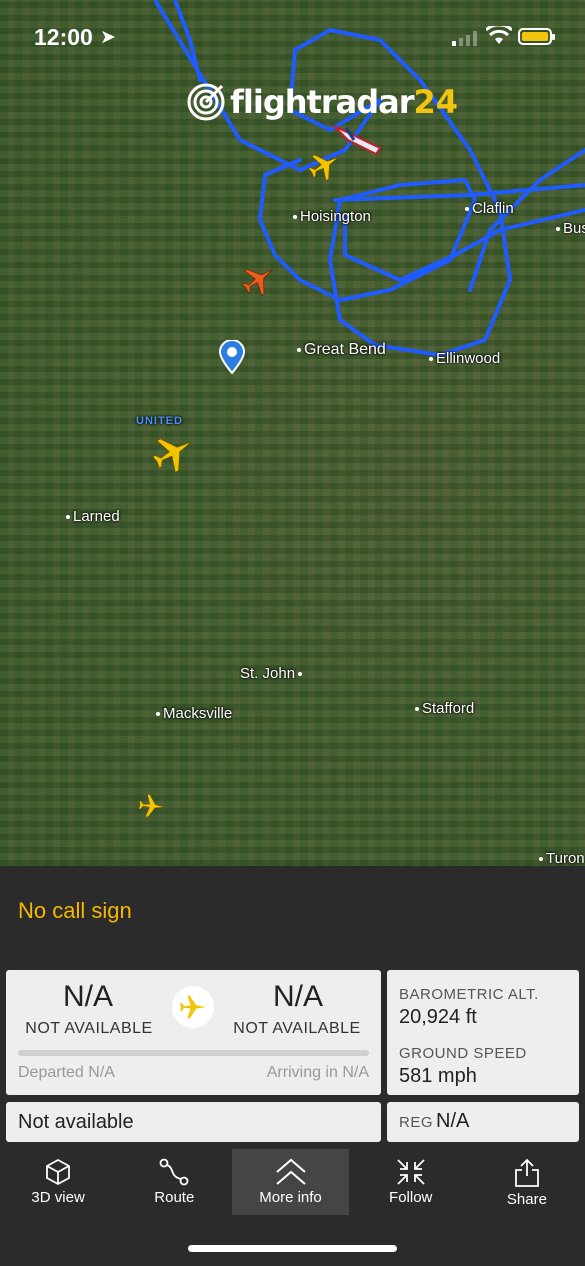 This screenshot has width=585, height=1266. I want to click on city-label: Larned, so click(91, 516).